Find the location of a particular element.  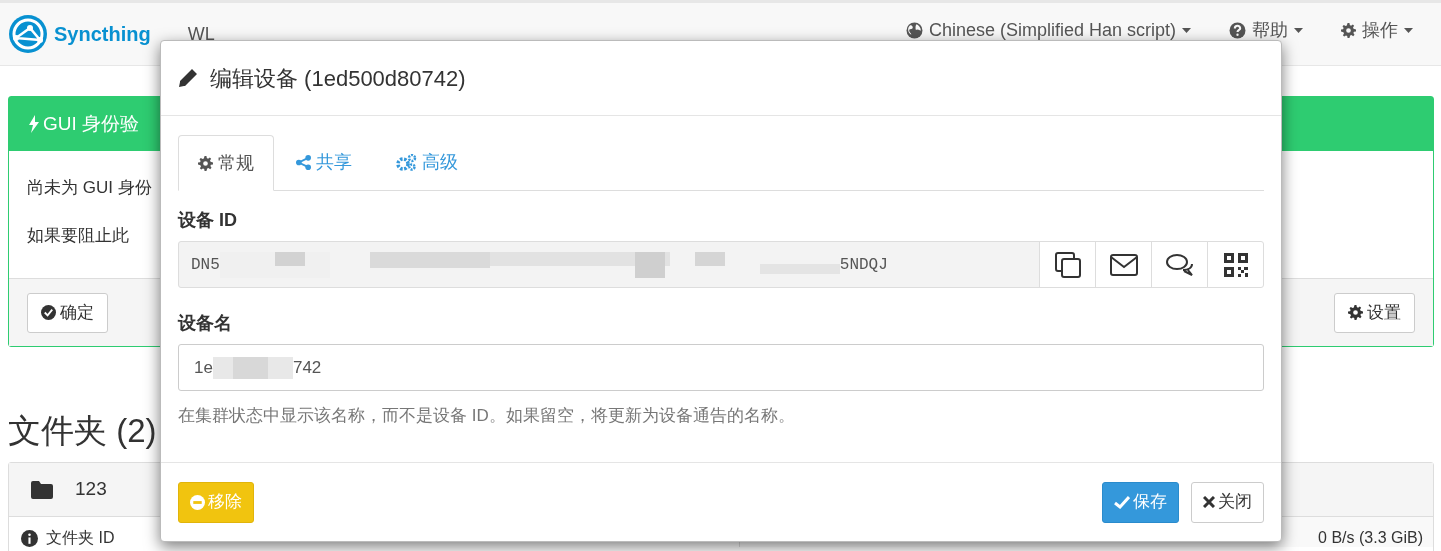

row-label: 文件夹 ID is located at coordinates (80, 538).